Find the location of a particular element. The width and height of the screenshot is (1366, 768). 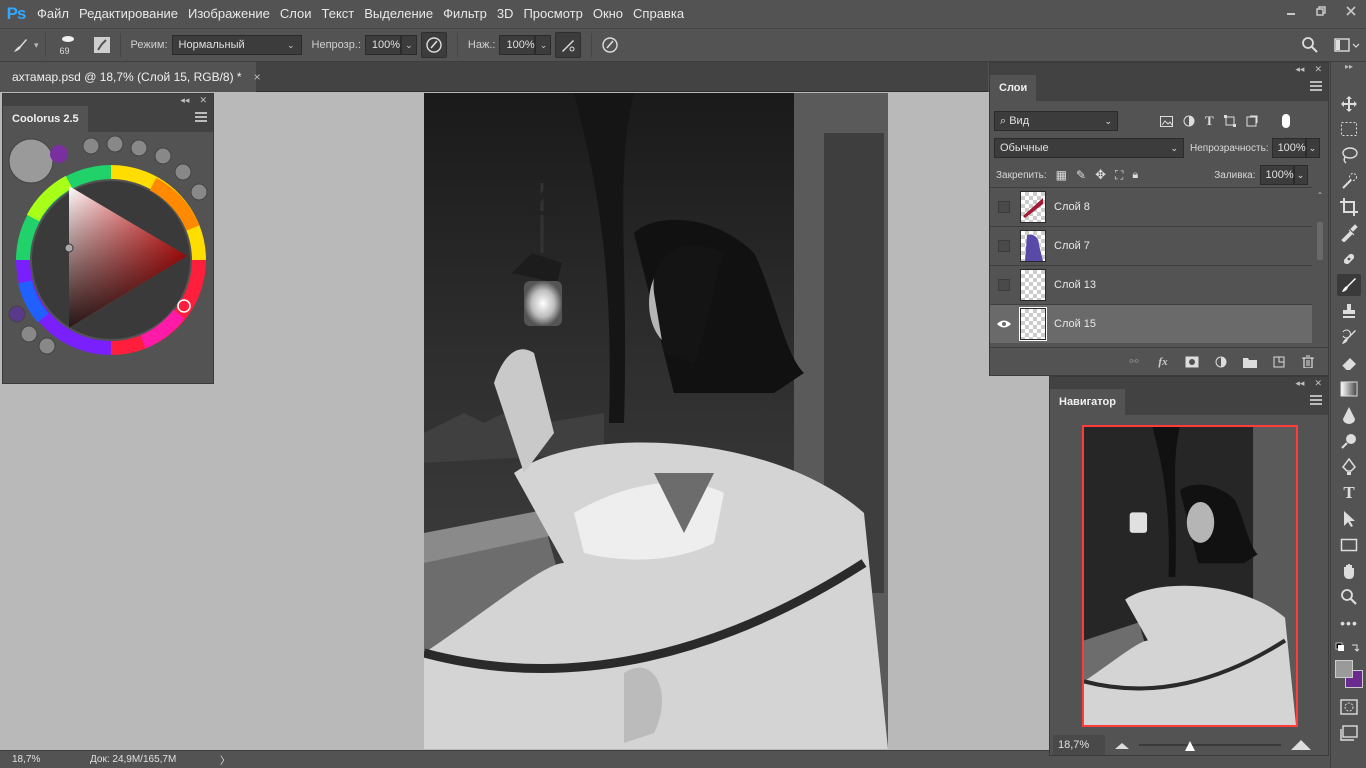

layer-filter-select: ⌕ Вид ⌄ is located at coordinates (1056, 121).